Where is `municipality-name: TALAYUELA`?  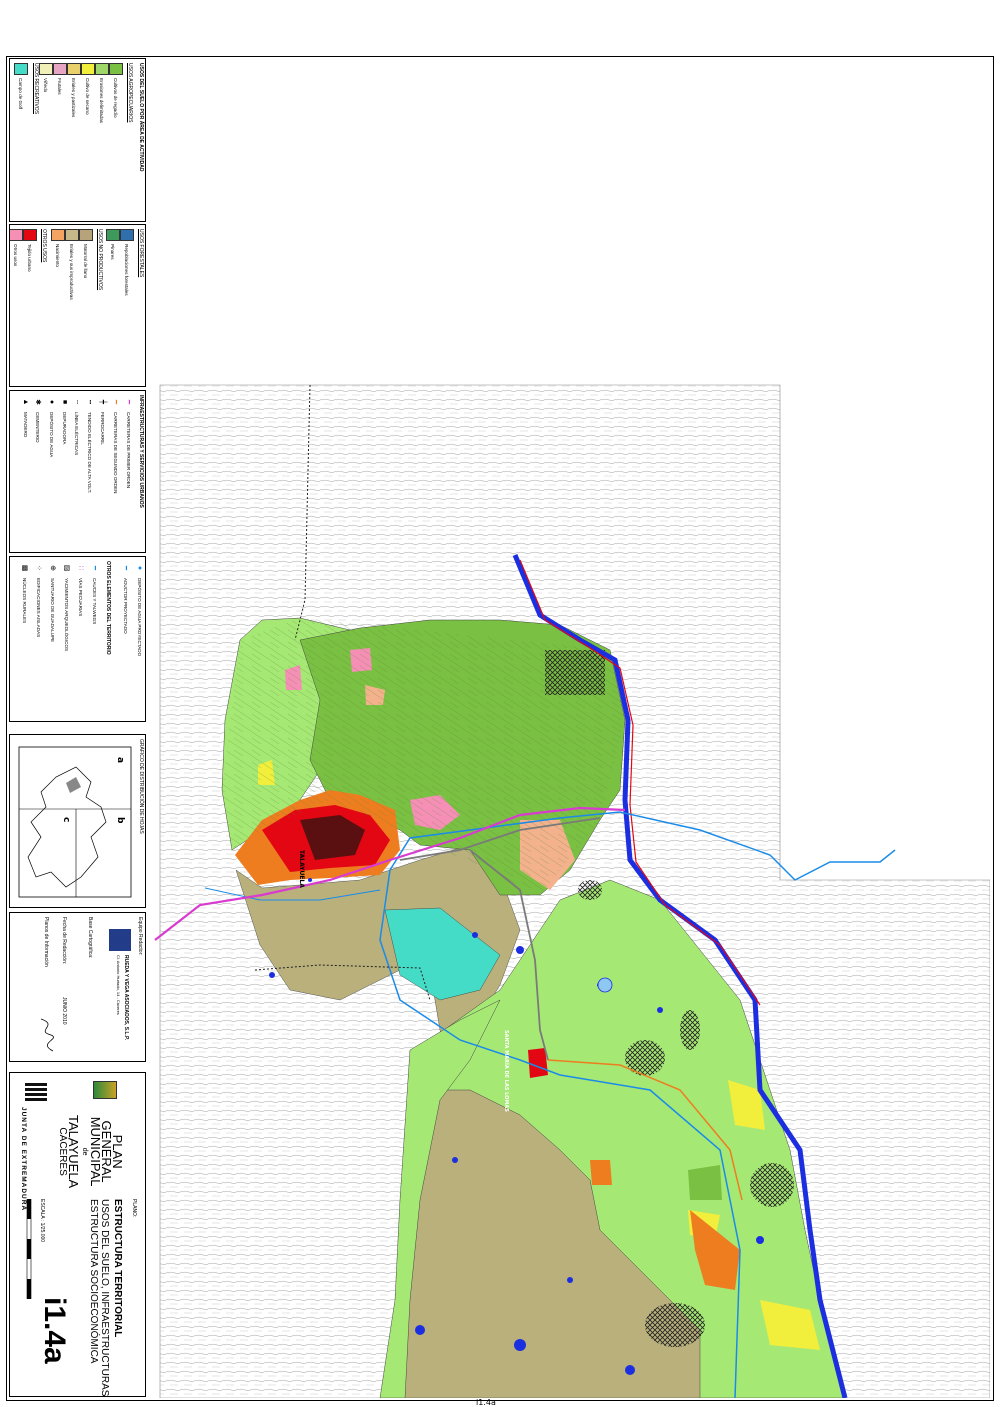
municipality-name: TALAYUELA is located at coordinates (73, 1152).